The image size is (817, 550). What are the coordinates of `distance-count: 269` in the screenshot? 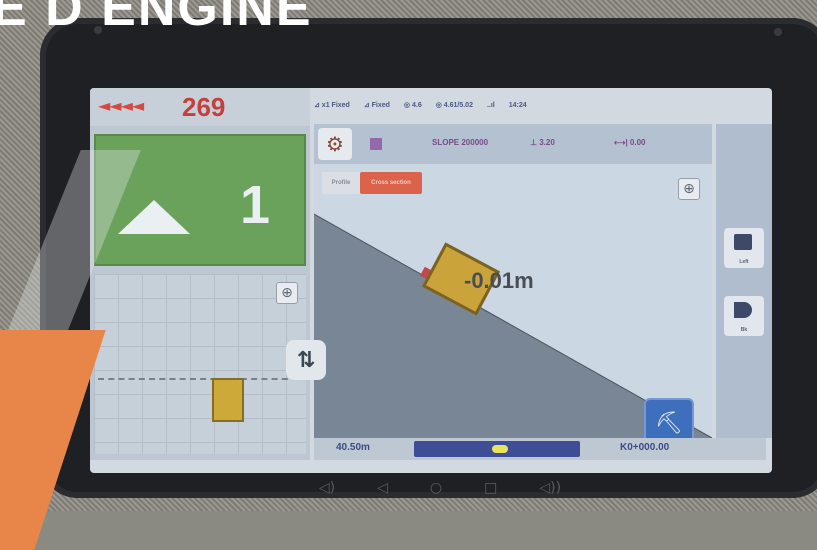 It's located at (204, 107).